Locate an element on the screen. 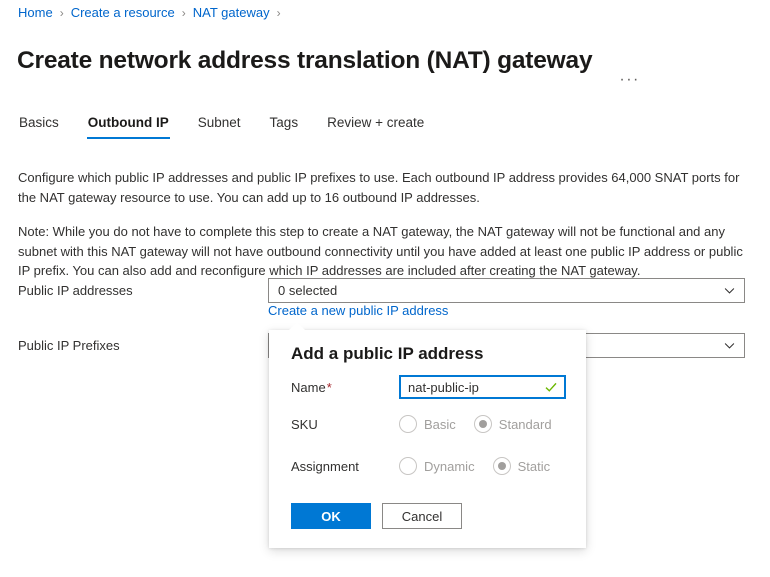 This screenshot has height=577, width=770. assignment-option-static-label: Static is located at coordinates (534, 466).